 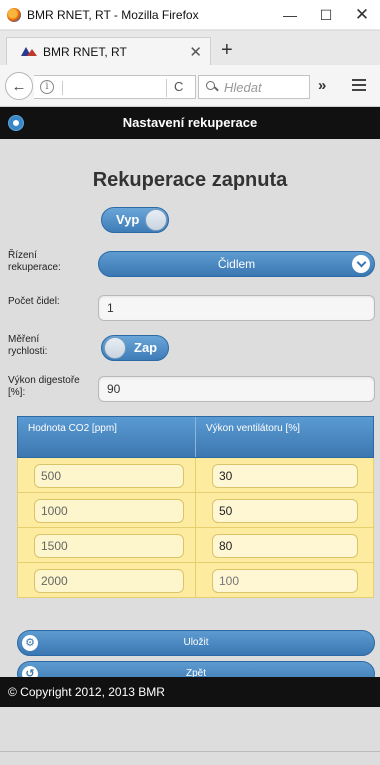 What do you see at coordinates (243, 87) in the screenshot?
I see `search-placeholder: Hledat` at bounding box center [243, 87].